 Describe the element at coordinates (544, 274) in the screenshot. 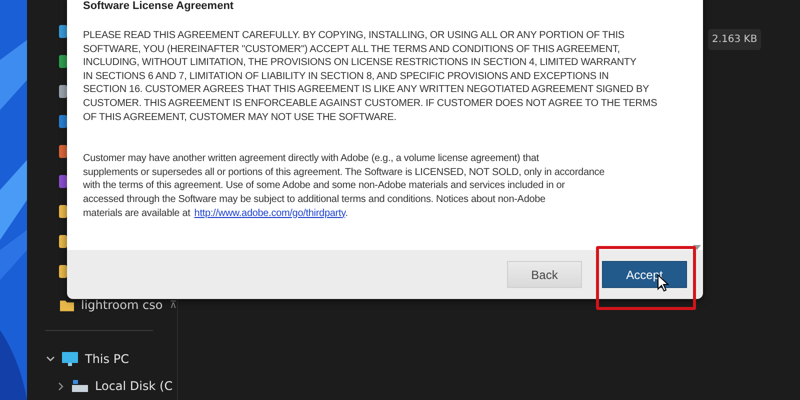

I see `back-button: Back` at that location.